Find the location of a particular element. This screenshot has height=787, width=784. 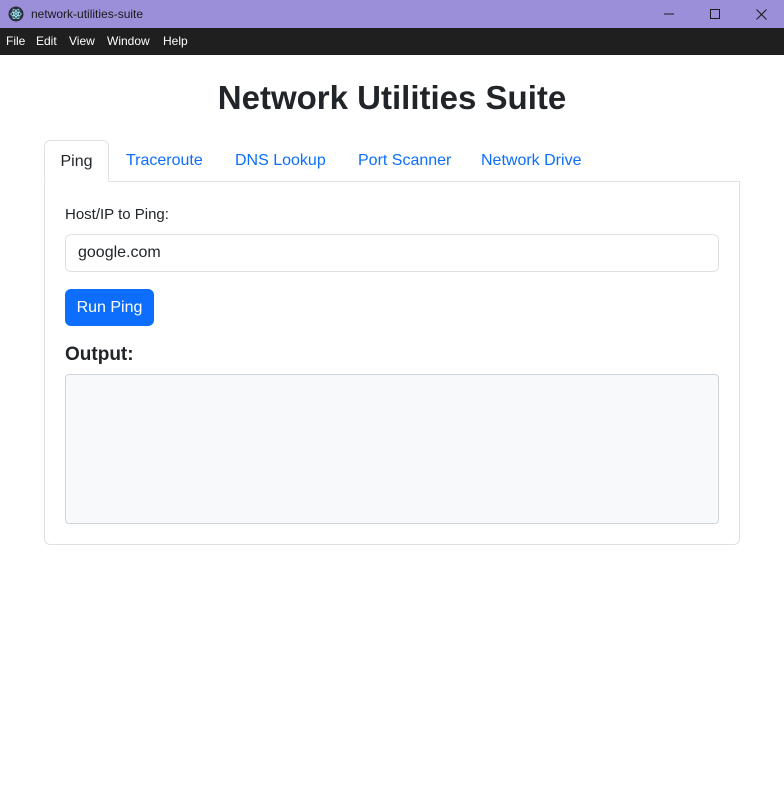

tab-port-scanner: Port Scanner is located at coordinates (404, 161).